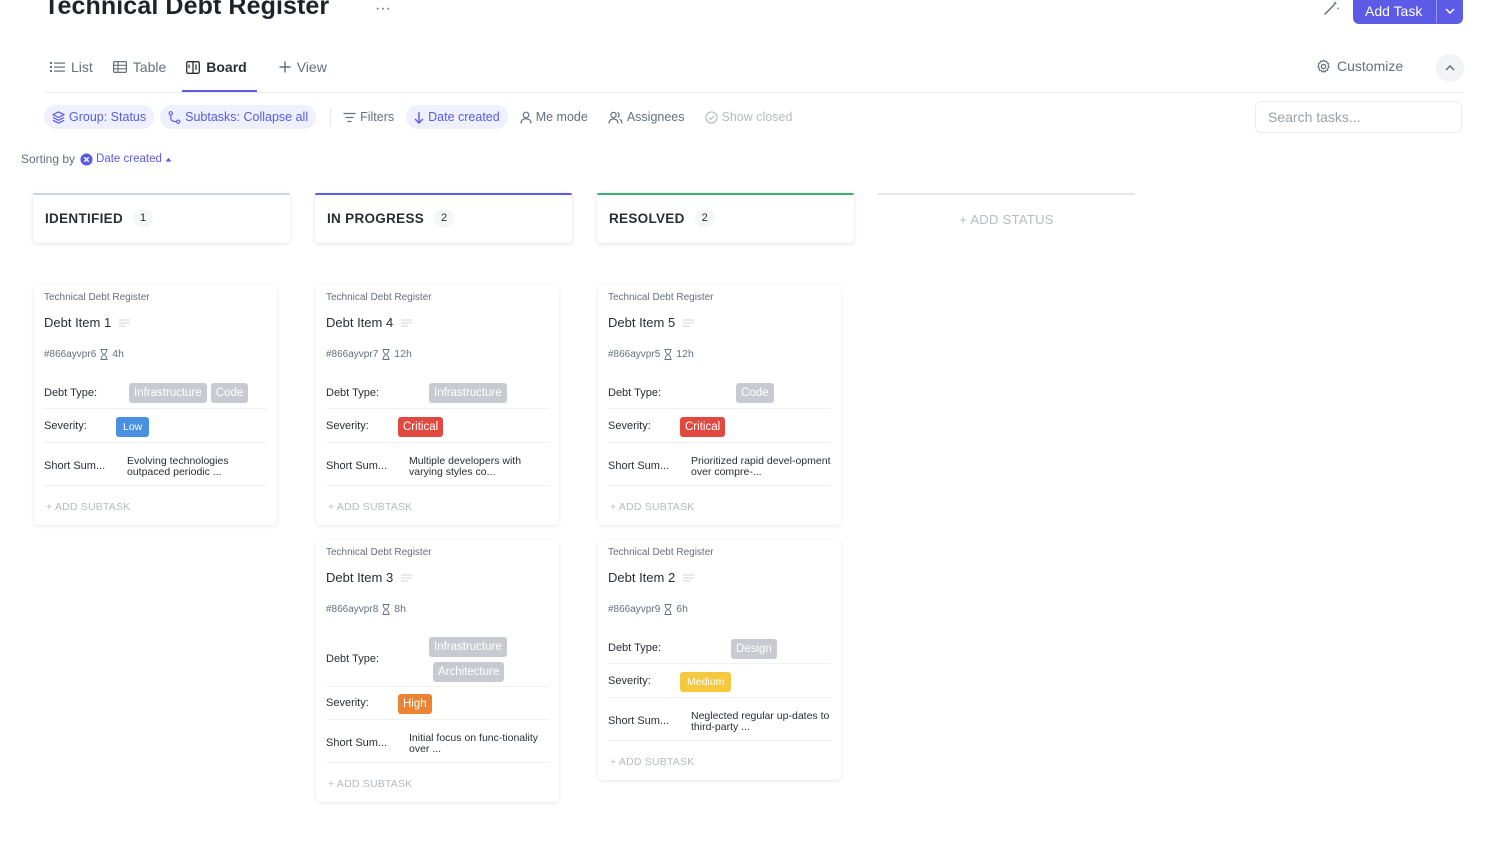 Image resolution: width=1498 pixels, height=850 pixels. What do you see at coordinates (82, 67) in the screenshot?
I see `tab-list-label: List` at bounding box center [82, 67].